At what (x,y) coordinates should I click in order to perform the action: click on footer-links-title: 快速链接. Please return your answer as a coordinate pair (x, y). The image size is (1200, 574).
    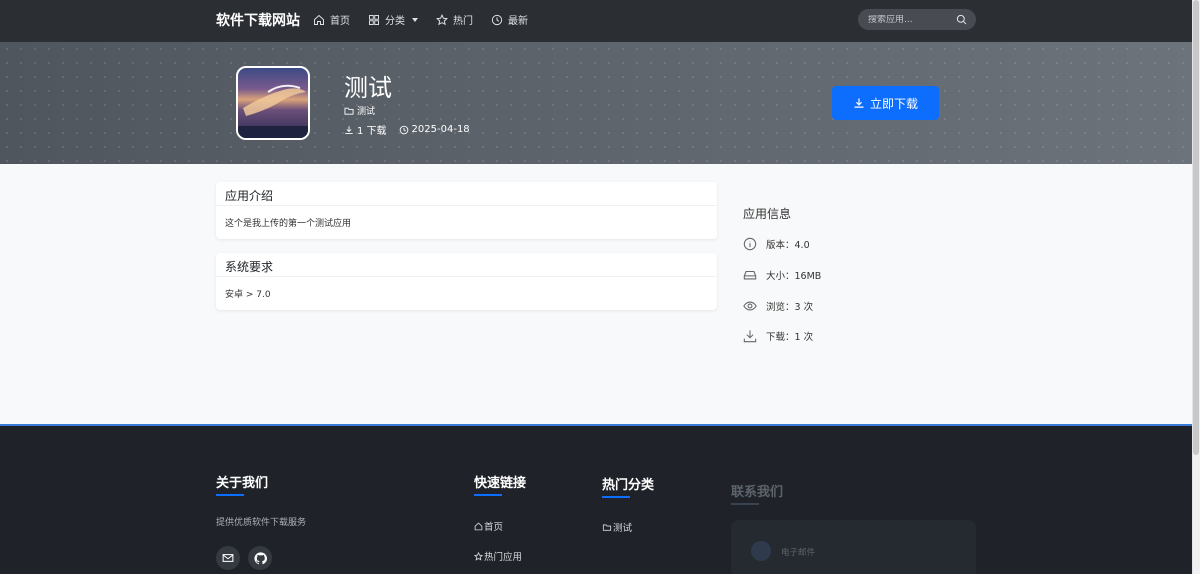
    Looking at the image, I should click on (500, 483).